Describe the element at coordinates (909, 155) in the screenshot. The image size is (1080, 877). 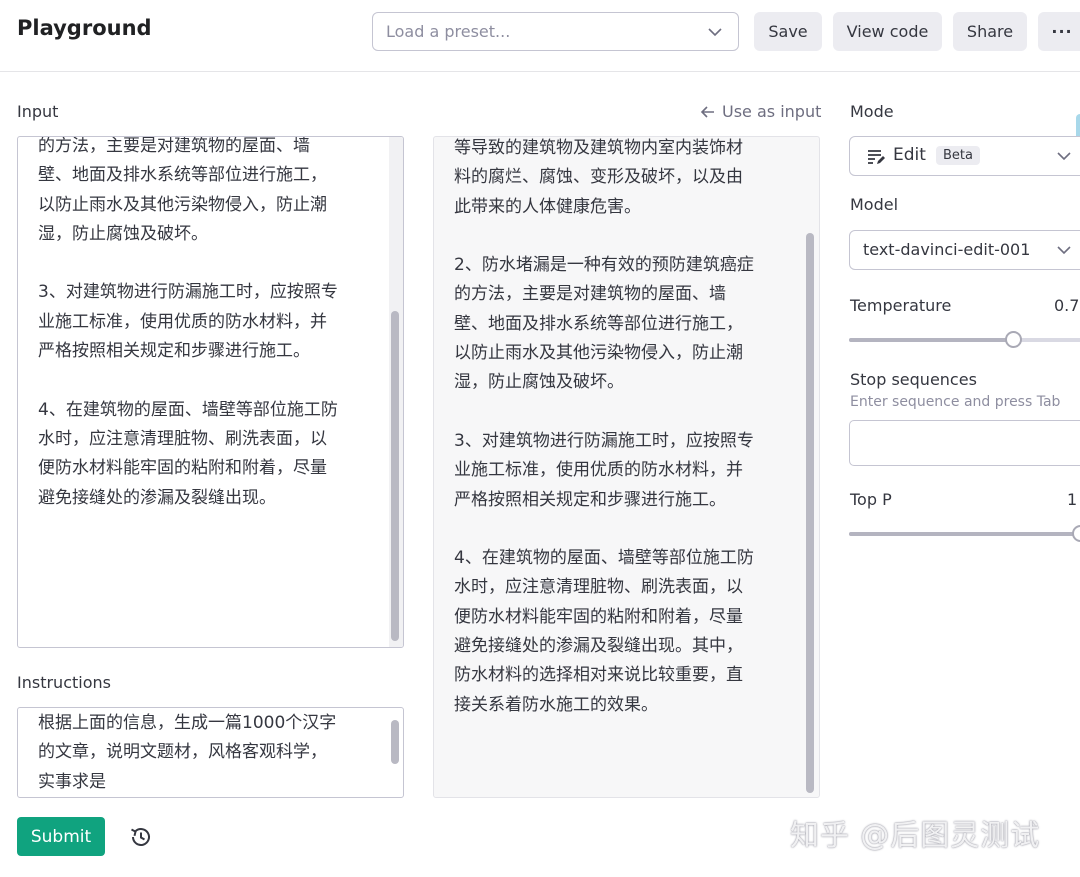
I see `mode-value: Edit` at that location.